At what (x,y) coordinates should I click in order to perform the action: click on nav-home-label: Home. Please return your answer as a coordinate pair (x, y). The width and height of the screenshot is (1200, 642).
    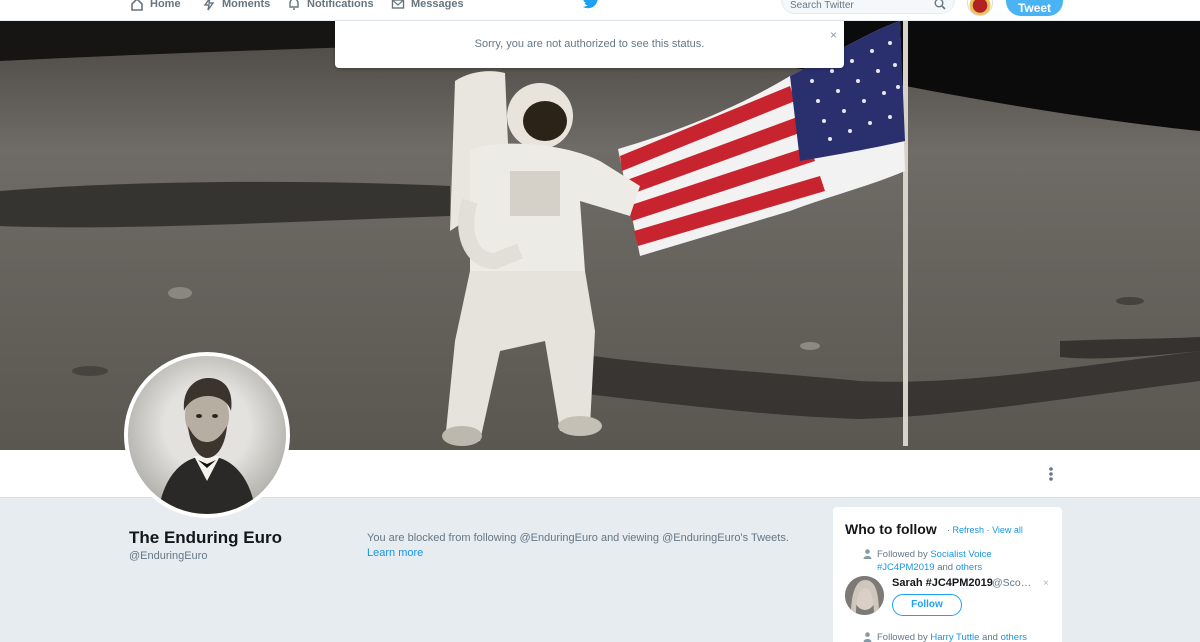
    Looking at the image, I should click on (165, 5).